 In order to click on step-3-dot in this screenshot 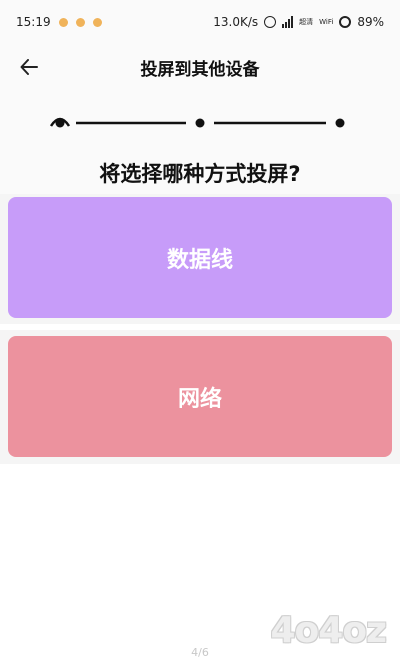, I will do `click(340, 123)`.